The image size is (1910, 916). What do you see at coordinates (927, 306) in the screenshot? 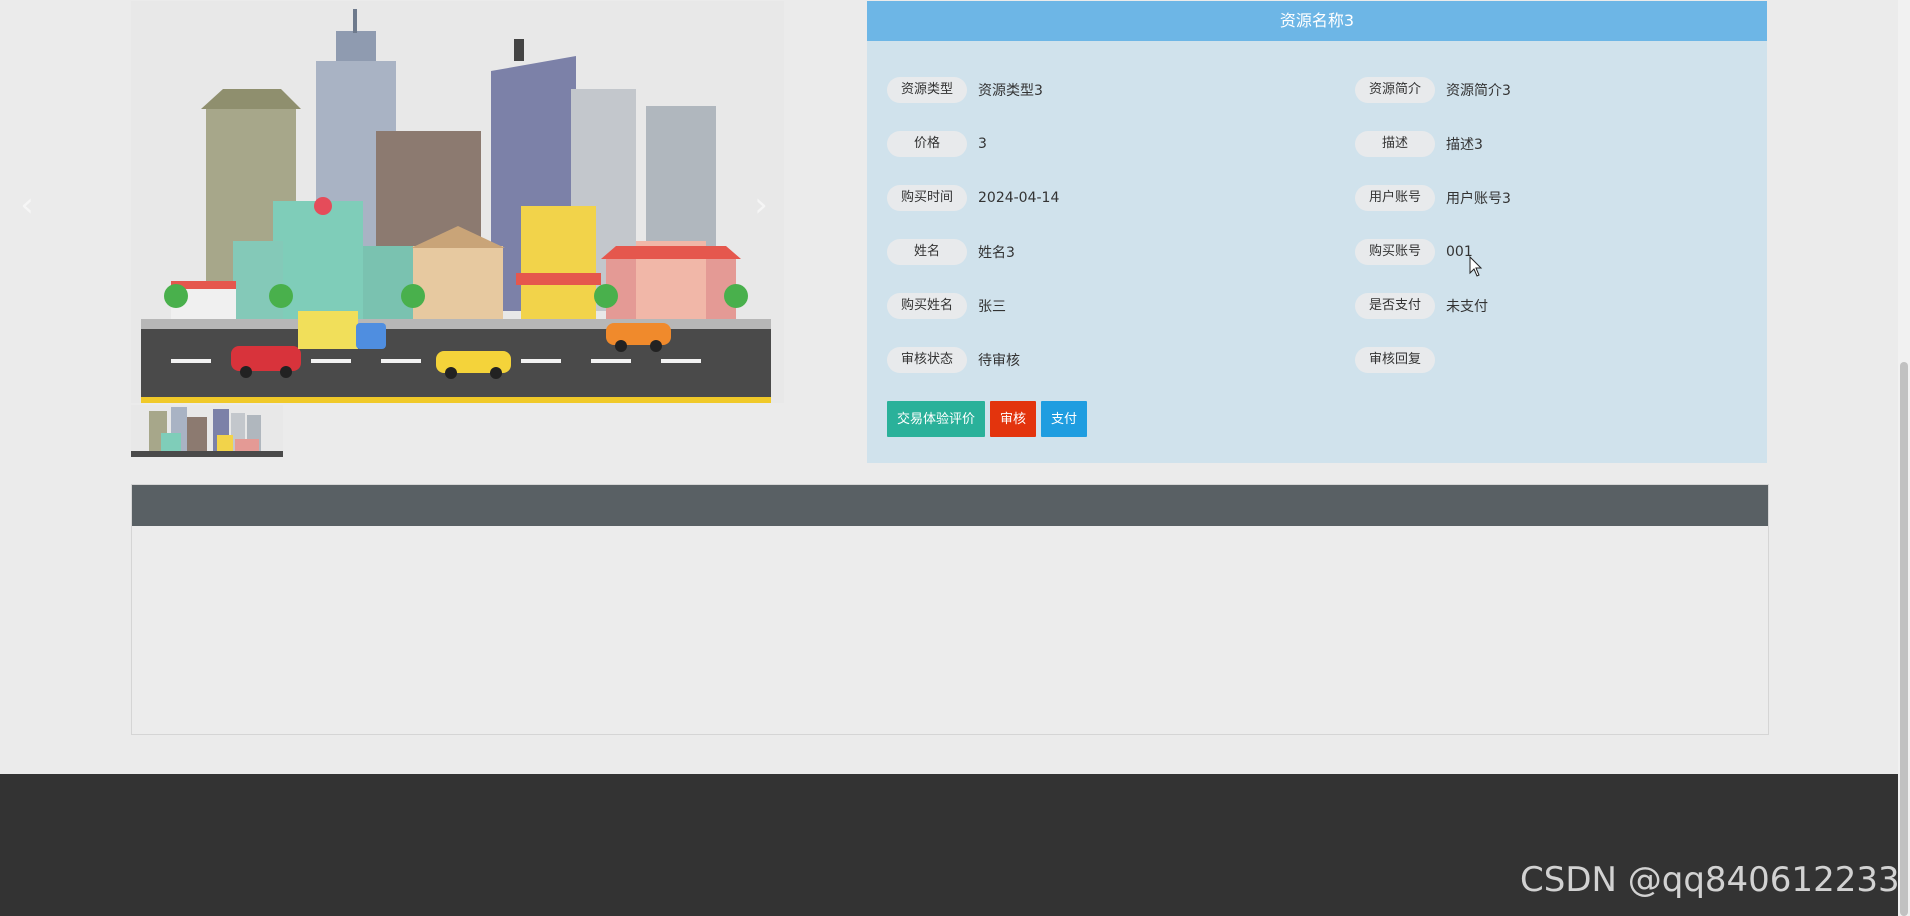
I see `field-label: 购买姓名` at bounding box center [927, 306].